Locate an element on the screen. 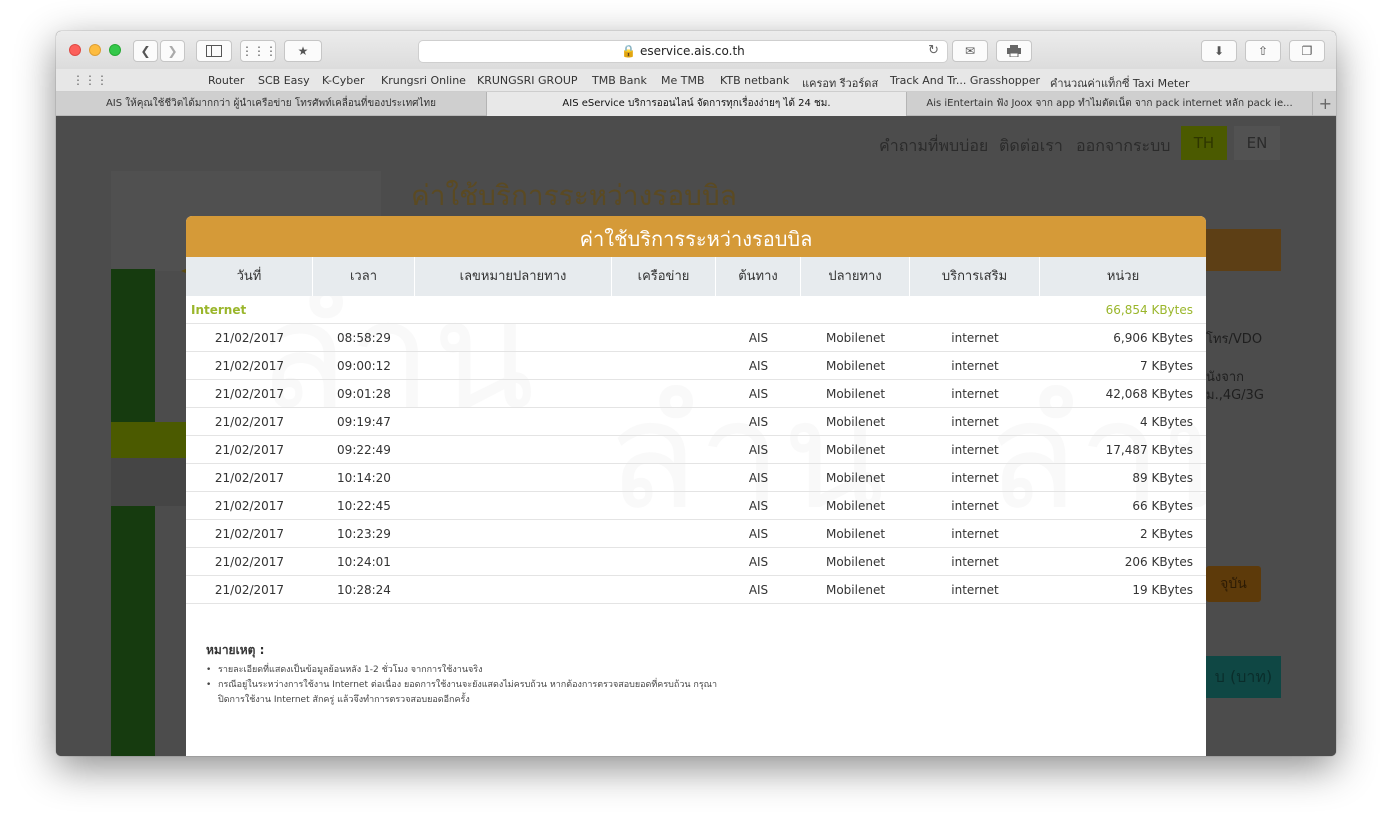  cell-time: 09:19:47 is located at coordinates (364, 422).